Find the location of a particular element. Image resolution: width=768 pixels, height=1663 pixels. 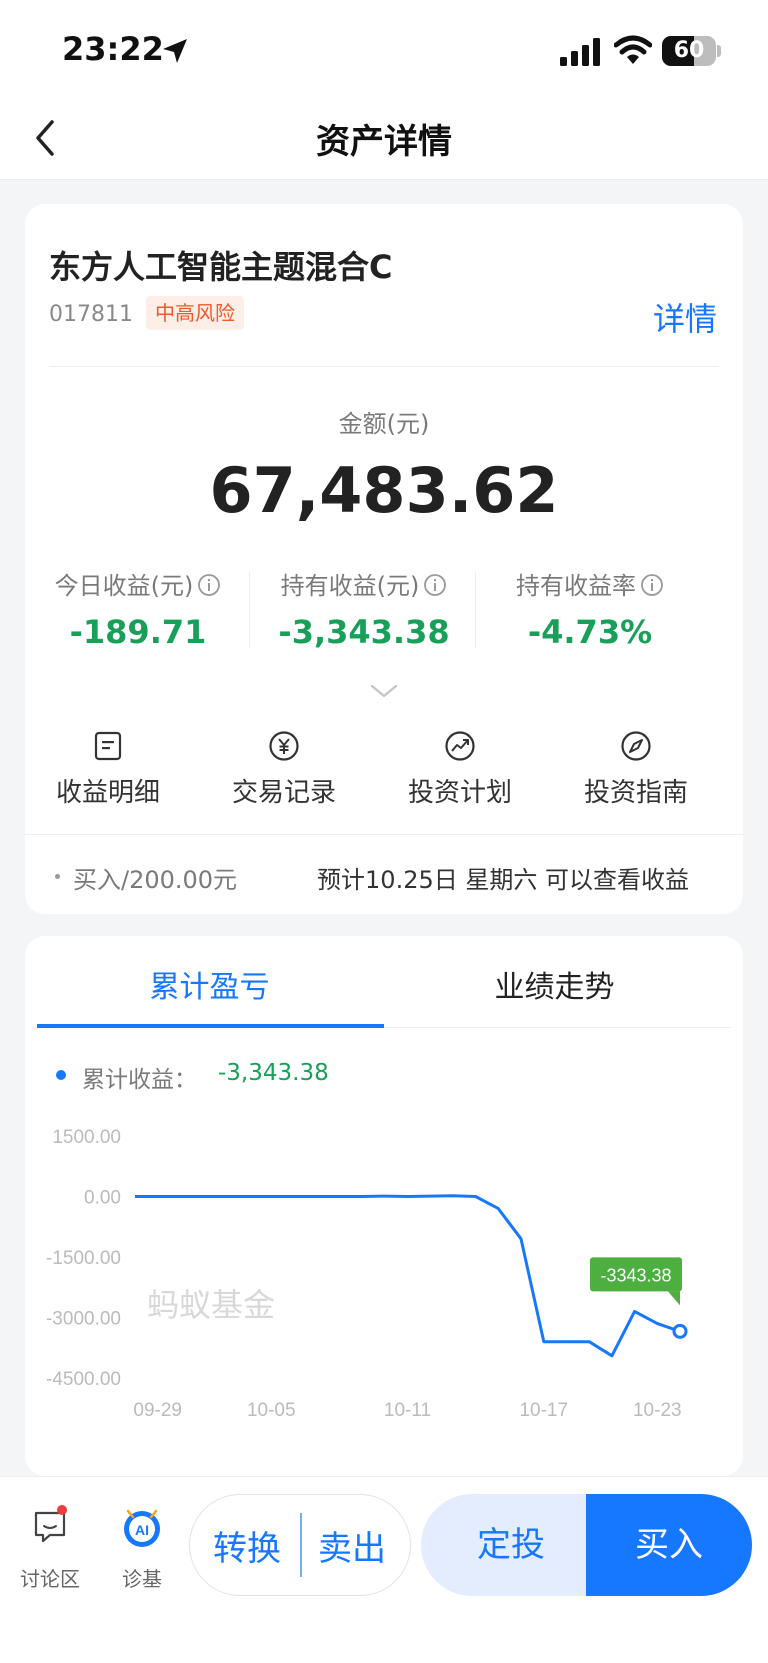

status-bar: 23:22 60 is located at coordinates (384, 48).